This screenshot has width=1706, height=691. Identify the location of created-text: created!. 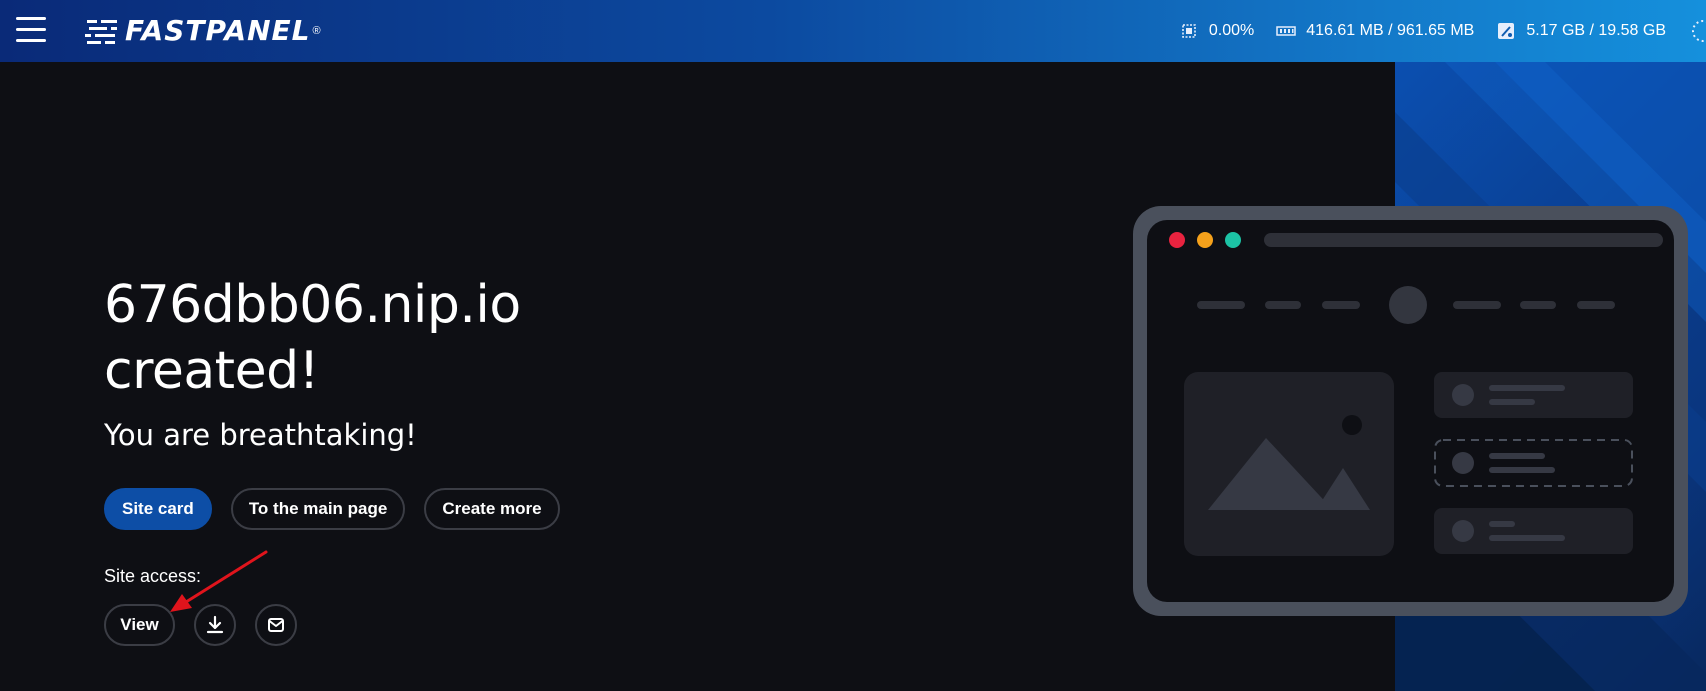
(211, 371).